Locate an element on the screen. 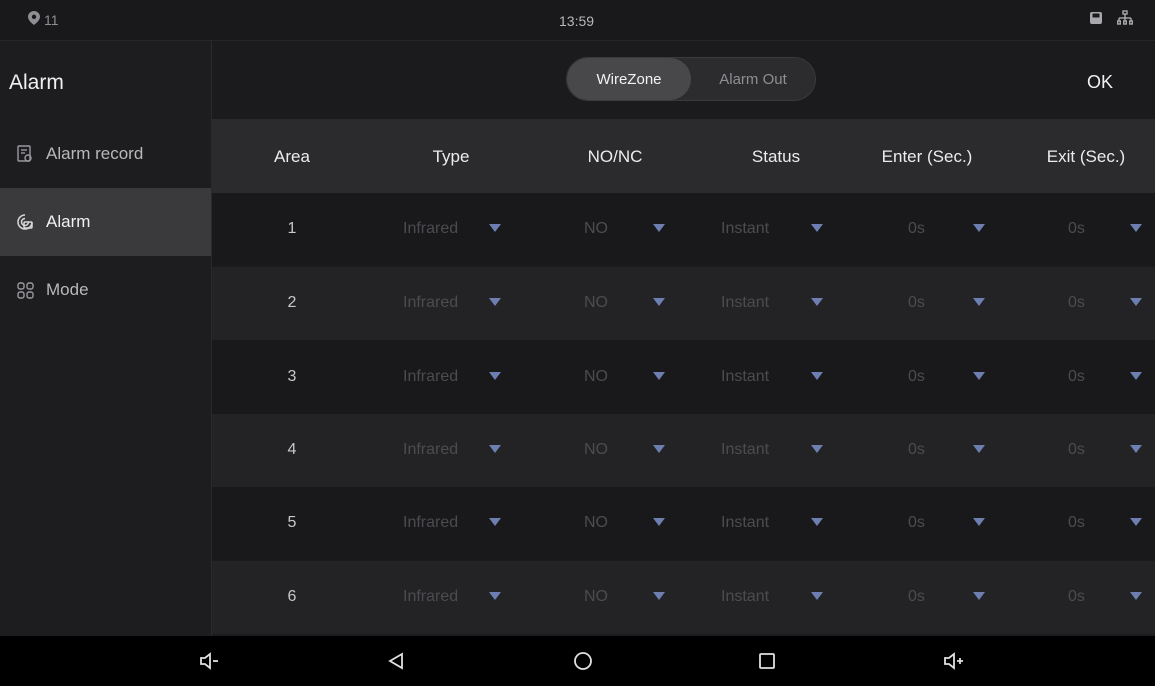 The image size is (1155, 686). volume-up-icon is located at coordinates (953, 661).